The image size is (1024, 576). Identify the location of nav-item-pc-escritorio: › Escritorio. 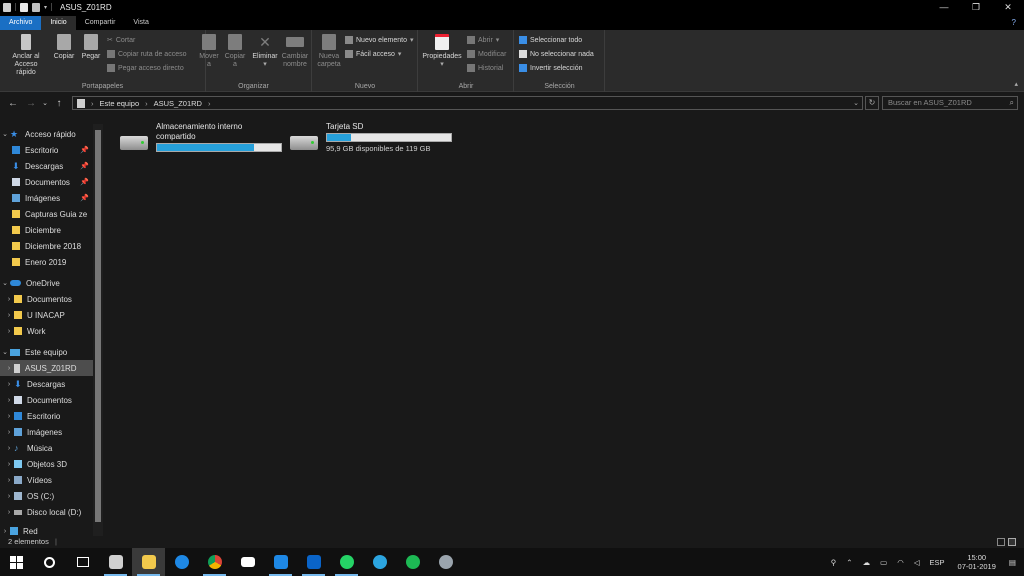
(46, 416).